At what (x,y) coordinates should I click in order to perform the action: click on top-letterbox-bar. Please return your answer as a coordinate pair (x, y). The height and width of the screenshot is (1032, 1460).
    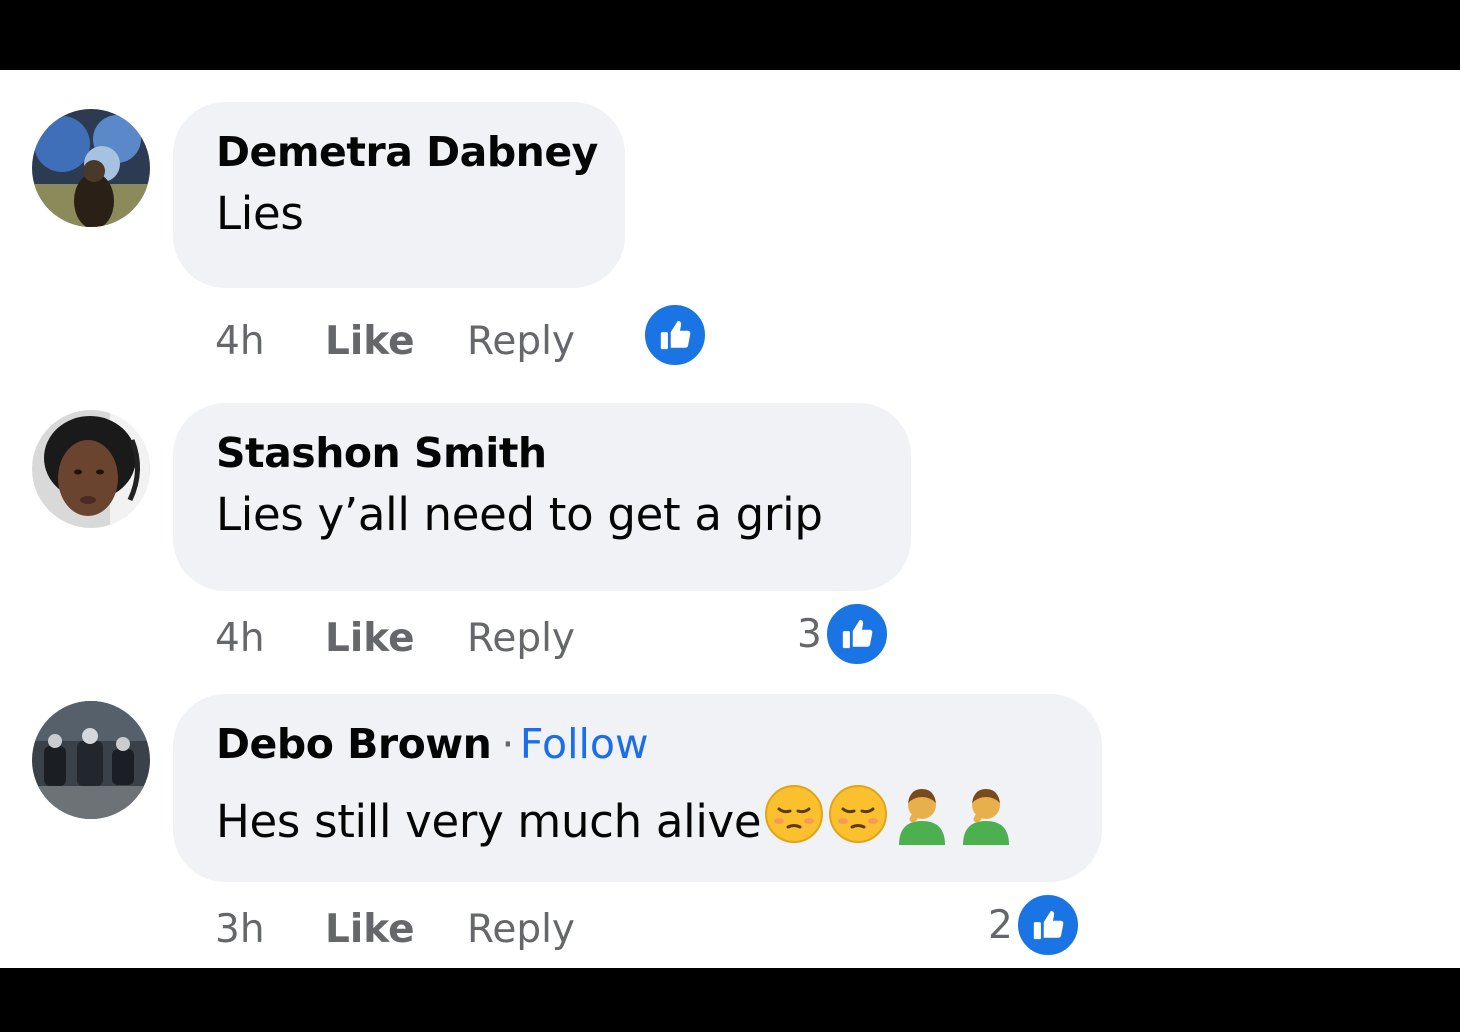
    Looking at the image, I should click on (730, 35).